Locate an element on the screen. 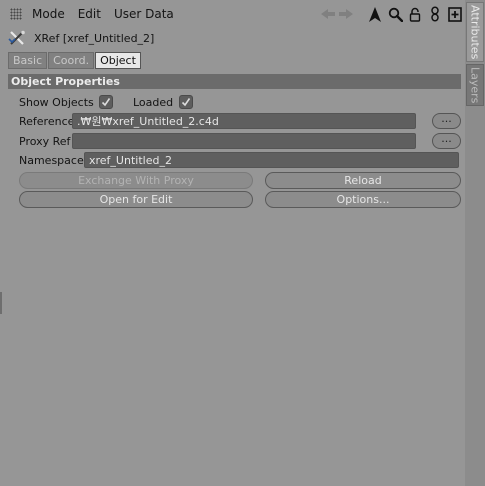  reference-row: Reference is located at coordinates (46, 121).